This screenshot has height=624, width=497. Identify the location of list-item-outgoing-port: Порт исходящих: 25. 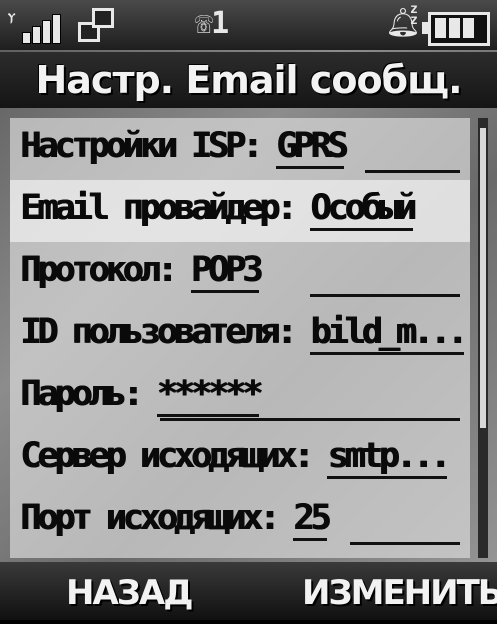
(240, 521).